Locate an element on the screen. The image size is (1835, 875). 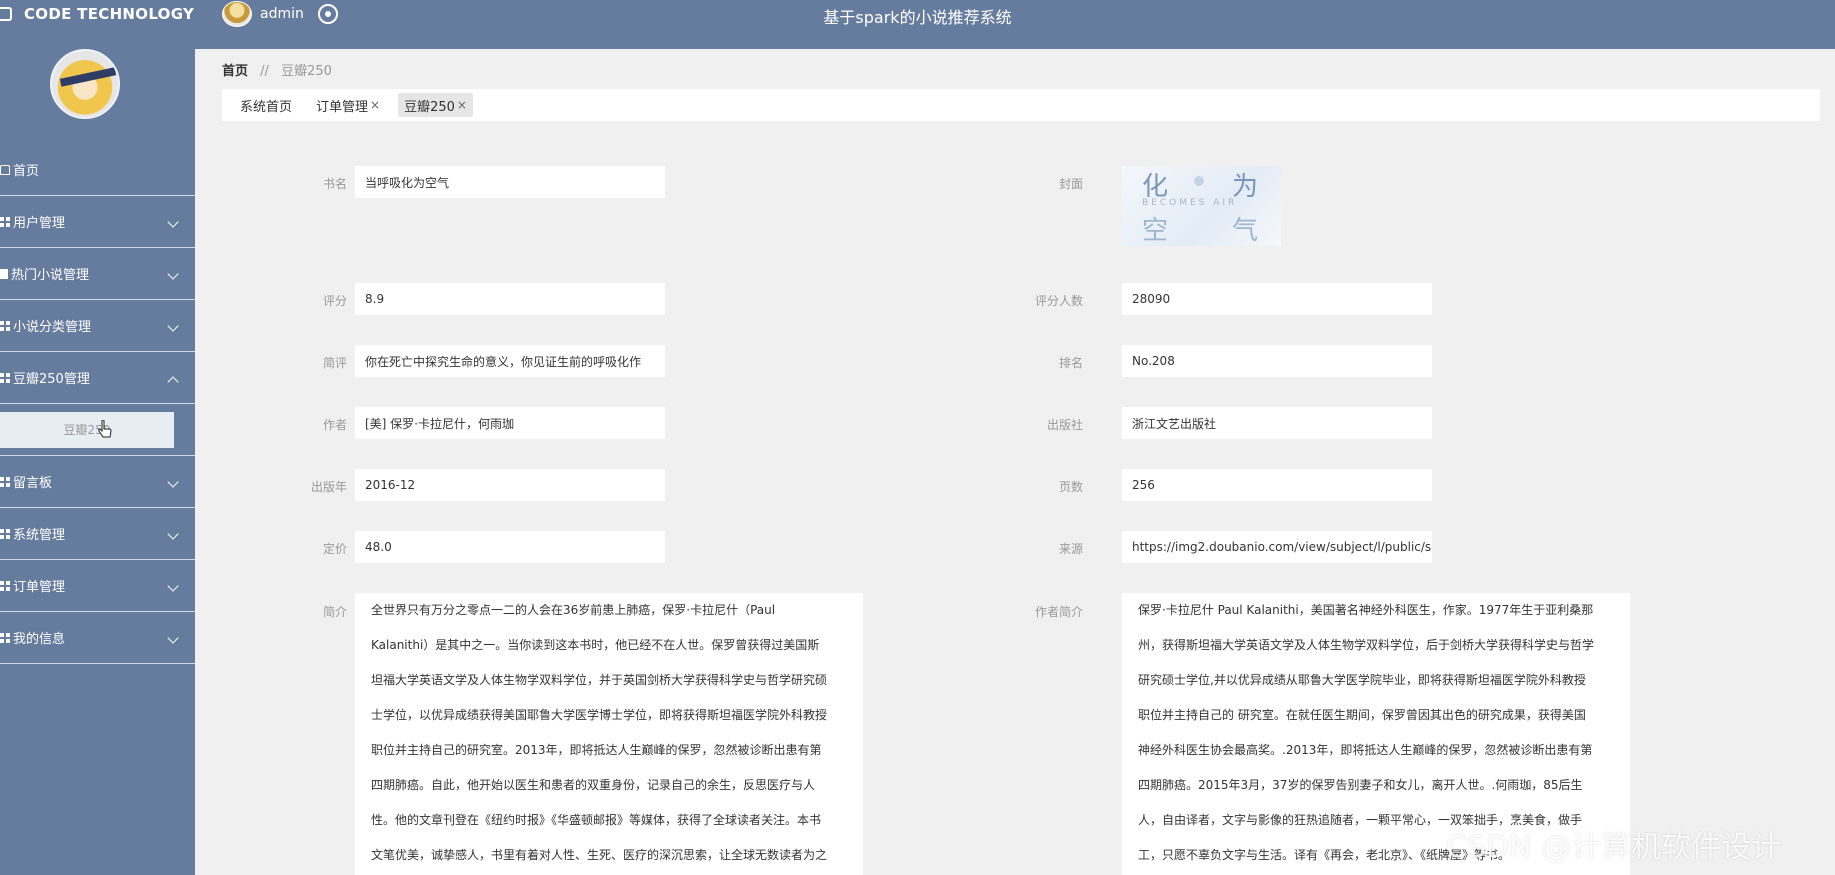
rank-field: No.208 is located at coordinates (1277, 361).